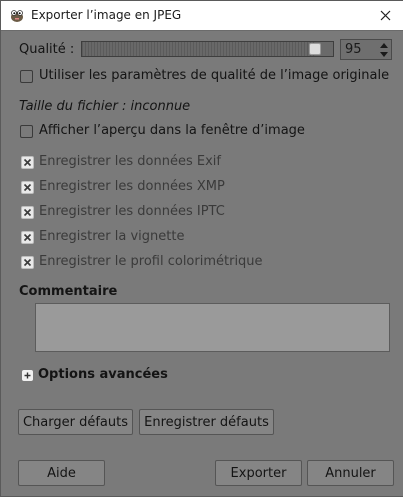 This screenshot has height=497, width=403. Describe the element at coordinates (132, 186) in the screenshot. I see `save-xmp-label: Enregistrer les données XMP` at that location.